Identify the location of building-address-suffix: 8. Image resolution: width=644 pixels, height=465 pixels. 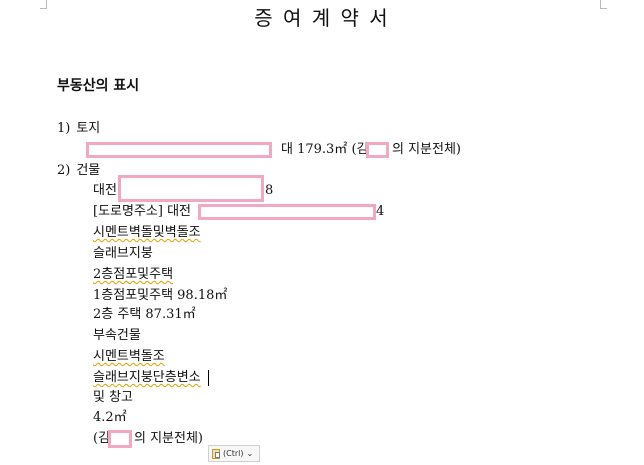
(269, 190).